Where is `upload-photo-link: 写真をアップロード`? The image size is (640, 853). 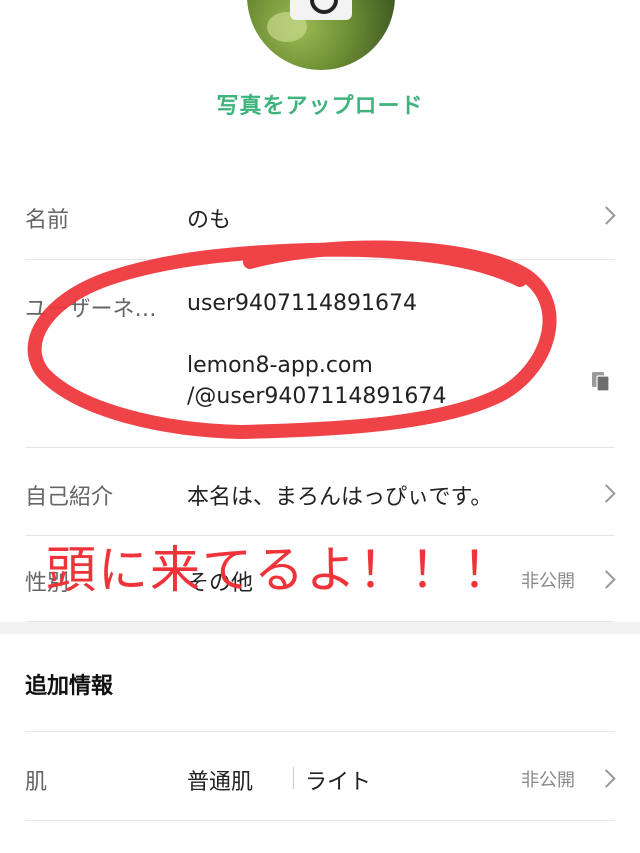 upload-photo-link: 写真をアップロード is located at coordinates (320, 104).